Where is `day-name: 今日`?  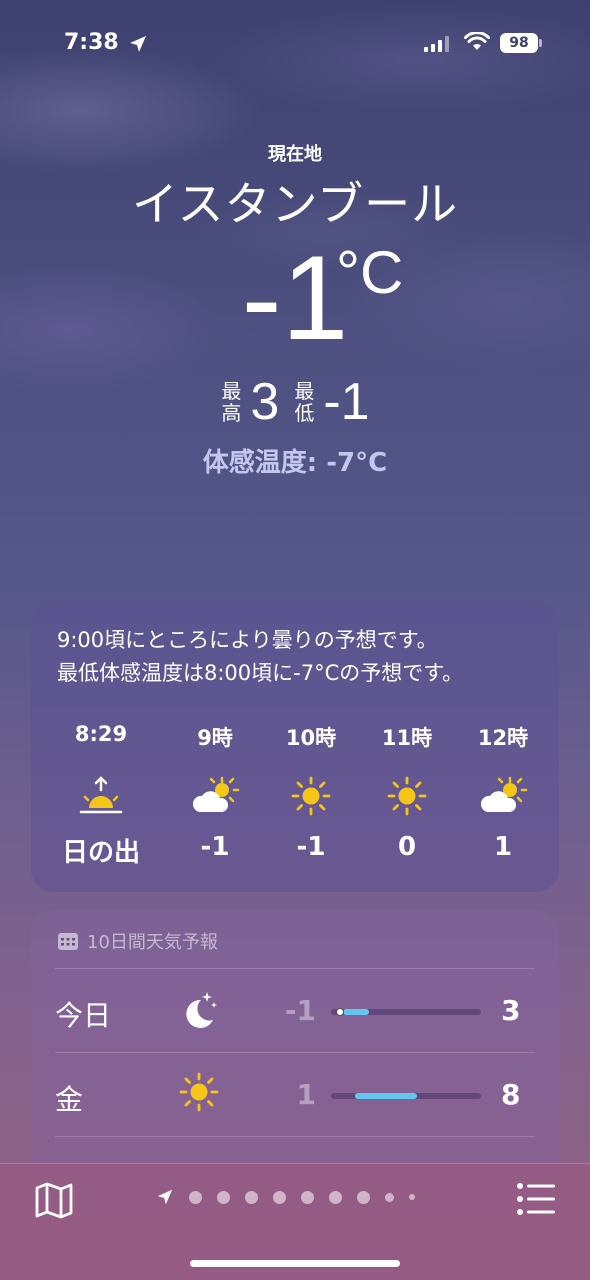 day-name: 今日 is located at coordinates (83, 1015).